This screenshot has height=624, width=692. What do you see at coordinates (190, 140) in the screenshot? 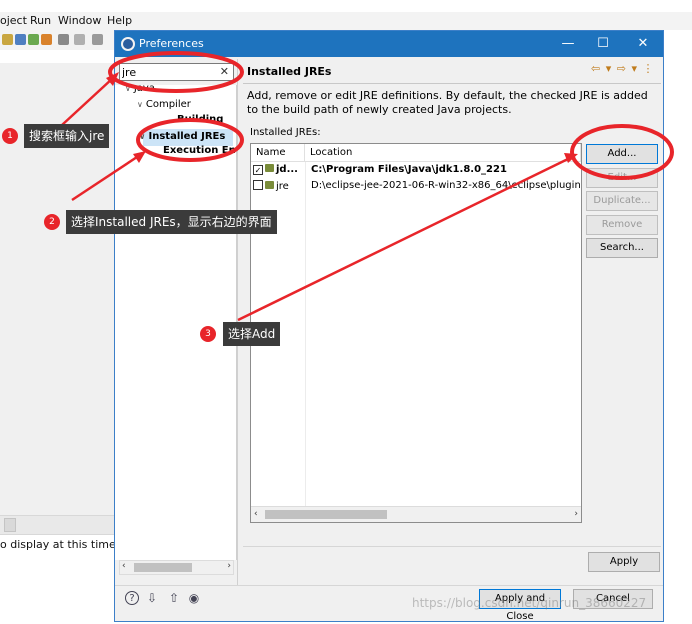
I see `highlight-ellipse-installed-jres` at bounding box center [190, 140].